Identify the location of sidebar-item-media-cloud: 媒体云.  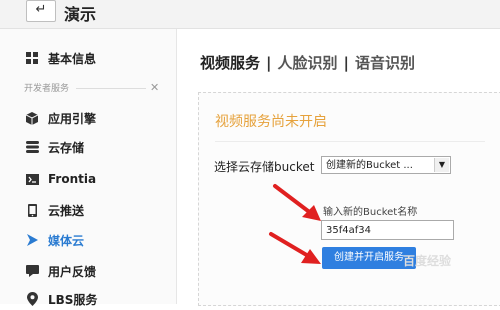
(54, 240).